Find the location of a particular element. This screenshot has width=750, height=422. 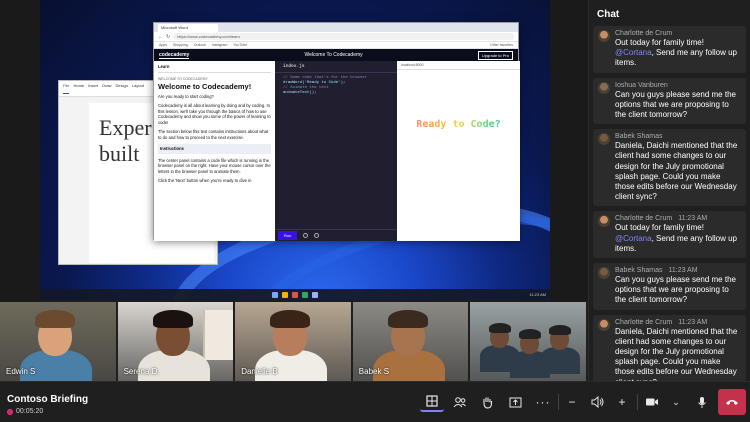

preview-text: Ready to Code? is located at coordinates (458, 124).